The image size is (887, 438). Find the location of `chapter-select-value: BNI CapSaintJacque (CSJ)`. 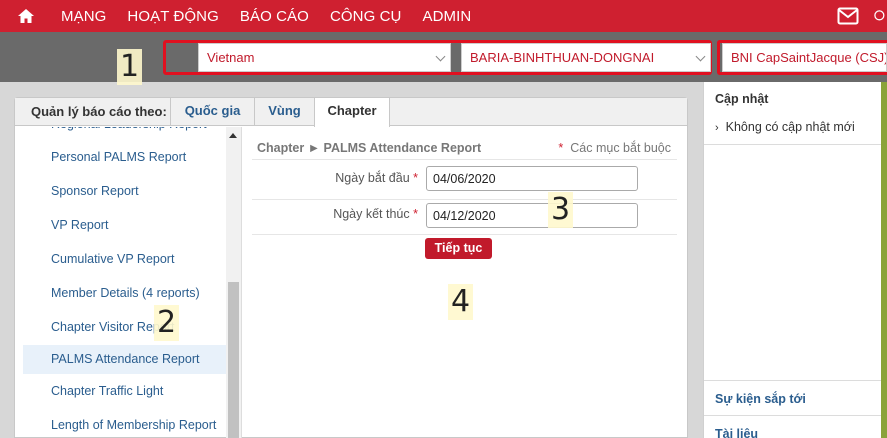

chapter-select-value: BNI CapSaintJacque (CSJ) is located at coordinates (809, 57).